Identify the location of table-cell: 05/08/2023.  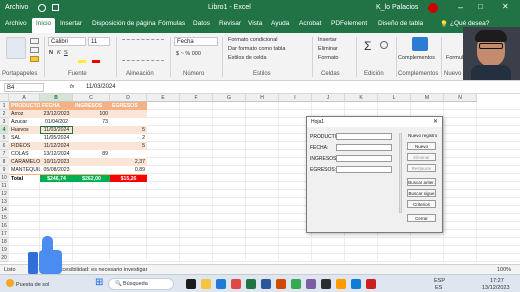
(56, 170).